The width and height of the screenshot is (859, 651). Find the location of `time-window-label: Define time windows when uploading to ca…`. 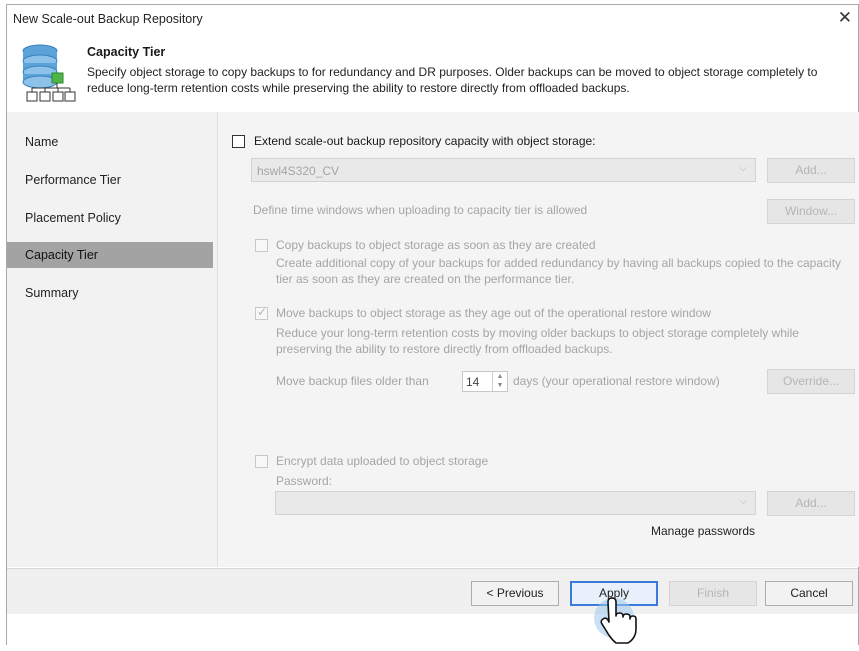

time-window-label: Define time windows when uploading to ca… is located at coordinates (420, 210).